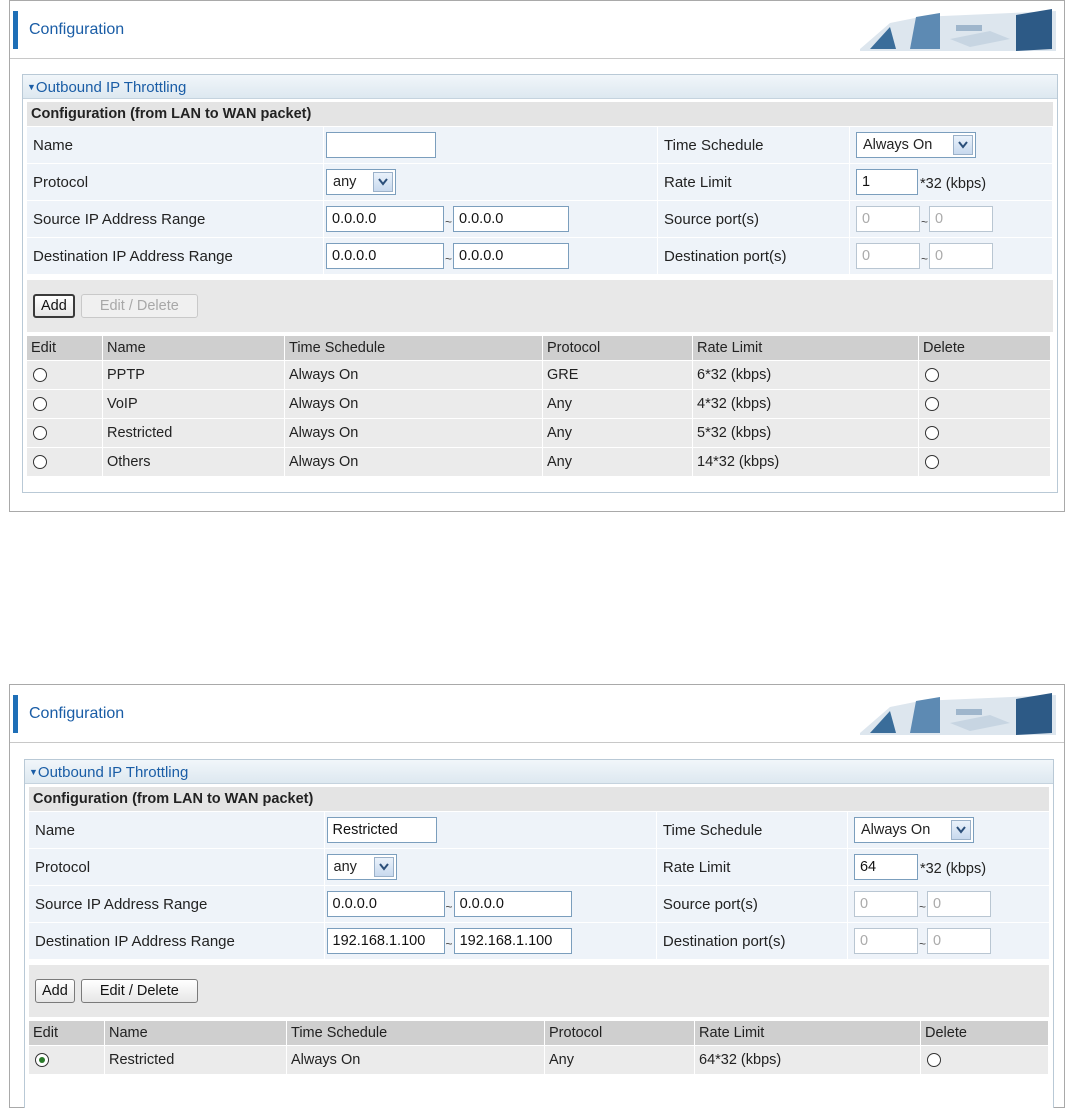 This screenshot has height=1108, width=1073. What do you see at coordinates (753, 182) in the screenshot?
I see `rate-limit-label: Rate Limit` at bounding box center [753, 182].